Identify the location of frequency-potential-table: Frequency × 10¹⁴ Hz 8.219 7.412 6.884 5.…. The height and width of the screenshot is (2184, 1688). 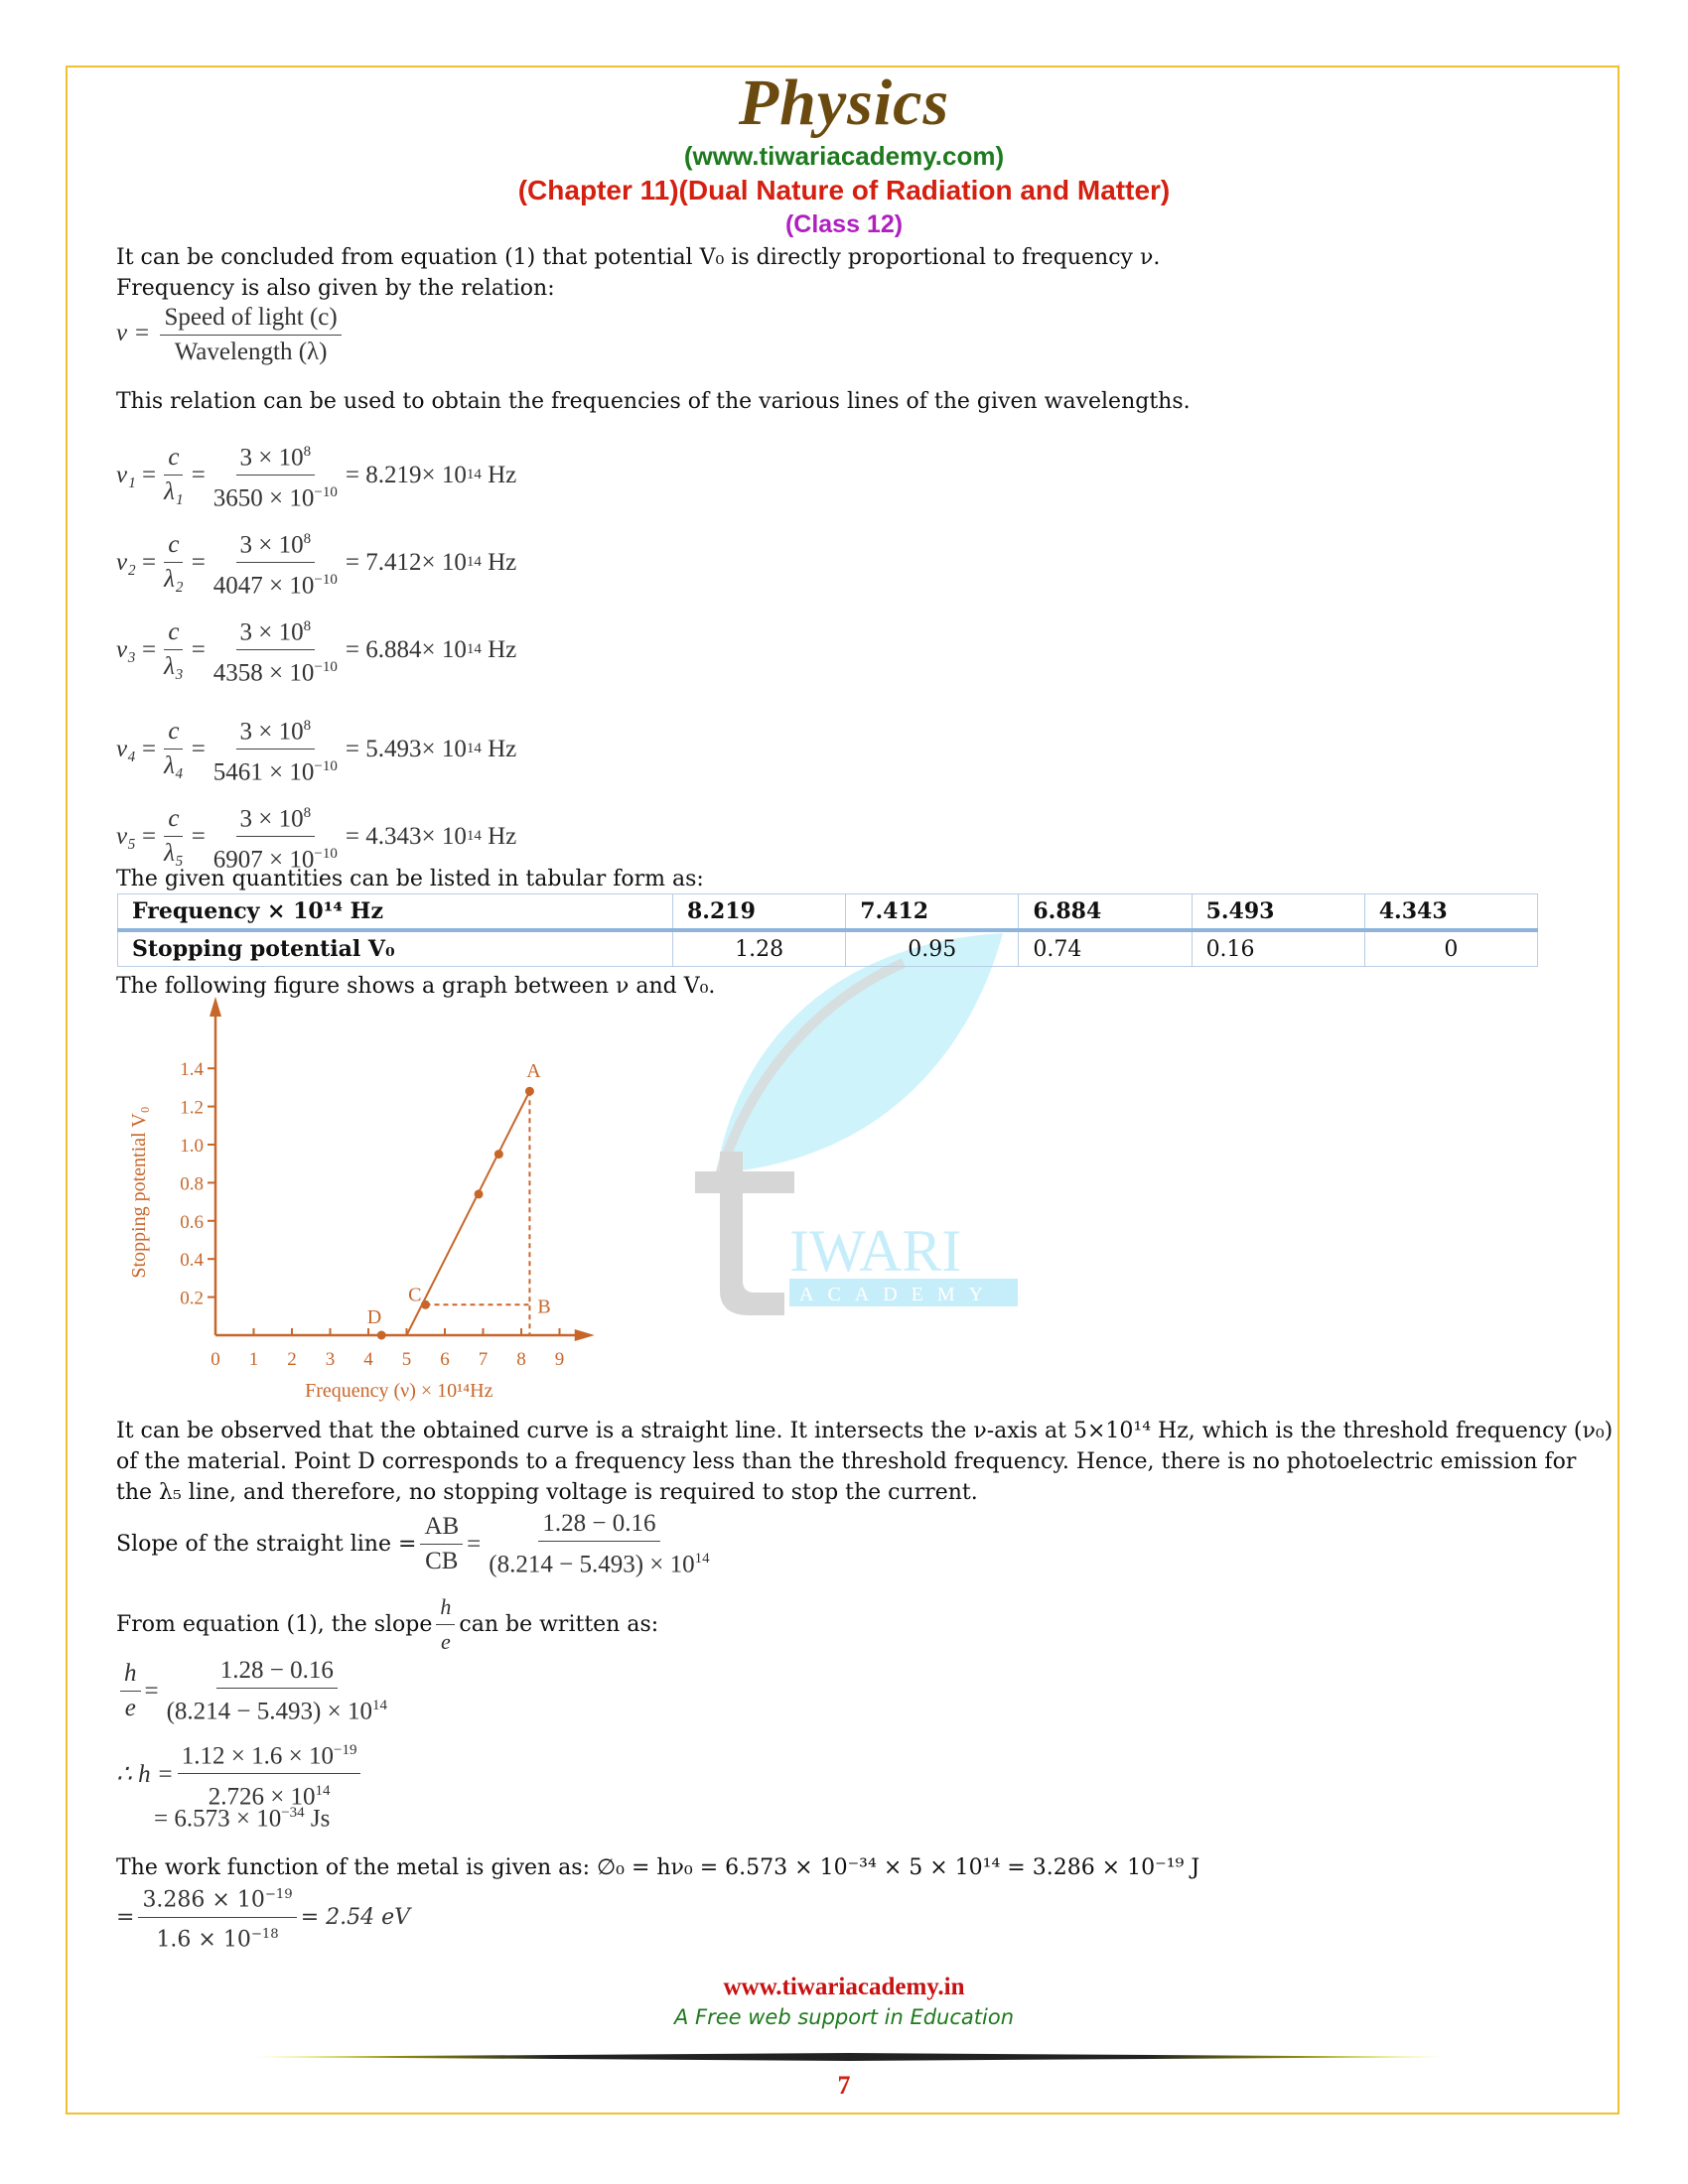
(828, 930).